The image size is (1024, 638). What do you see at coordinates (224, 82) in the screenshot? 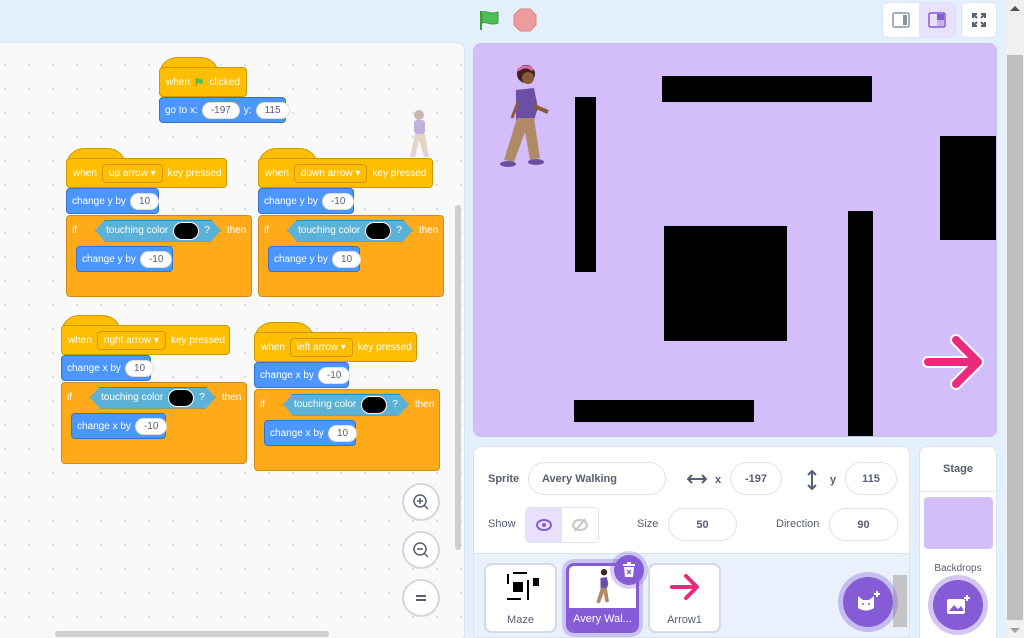
I see `block-label: clicked` at bounding box center [224, 82].